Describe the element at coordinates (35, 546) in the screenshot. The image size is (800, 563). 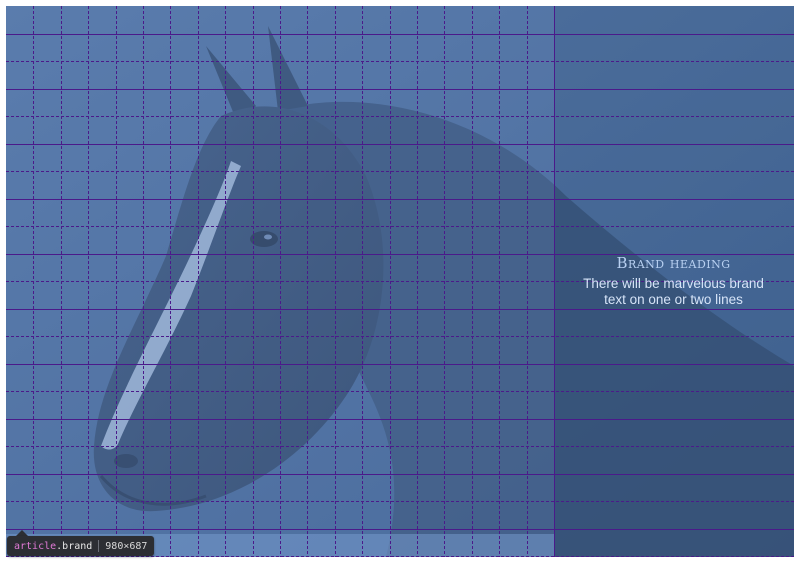
I see `tooltip-tag: article` at that location.